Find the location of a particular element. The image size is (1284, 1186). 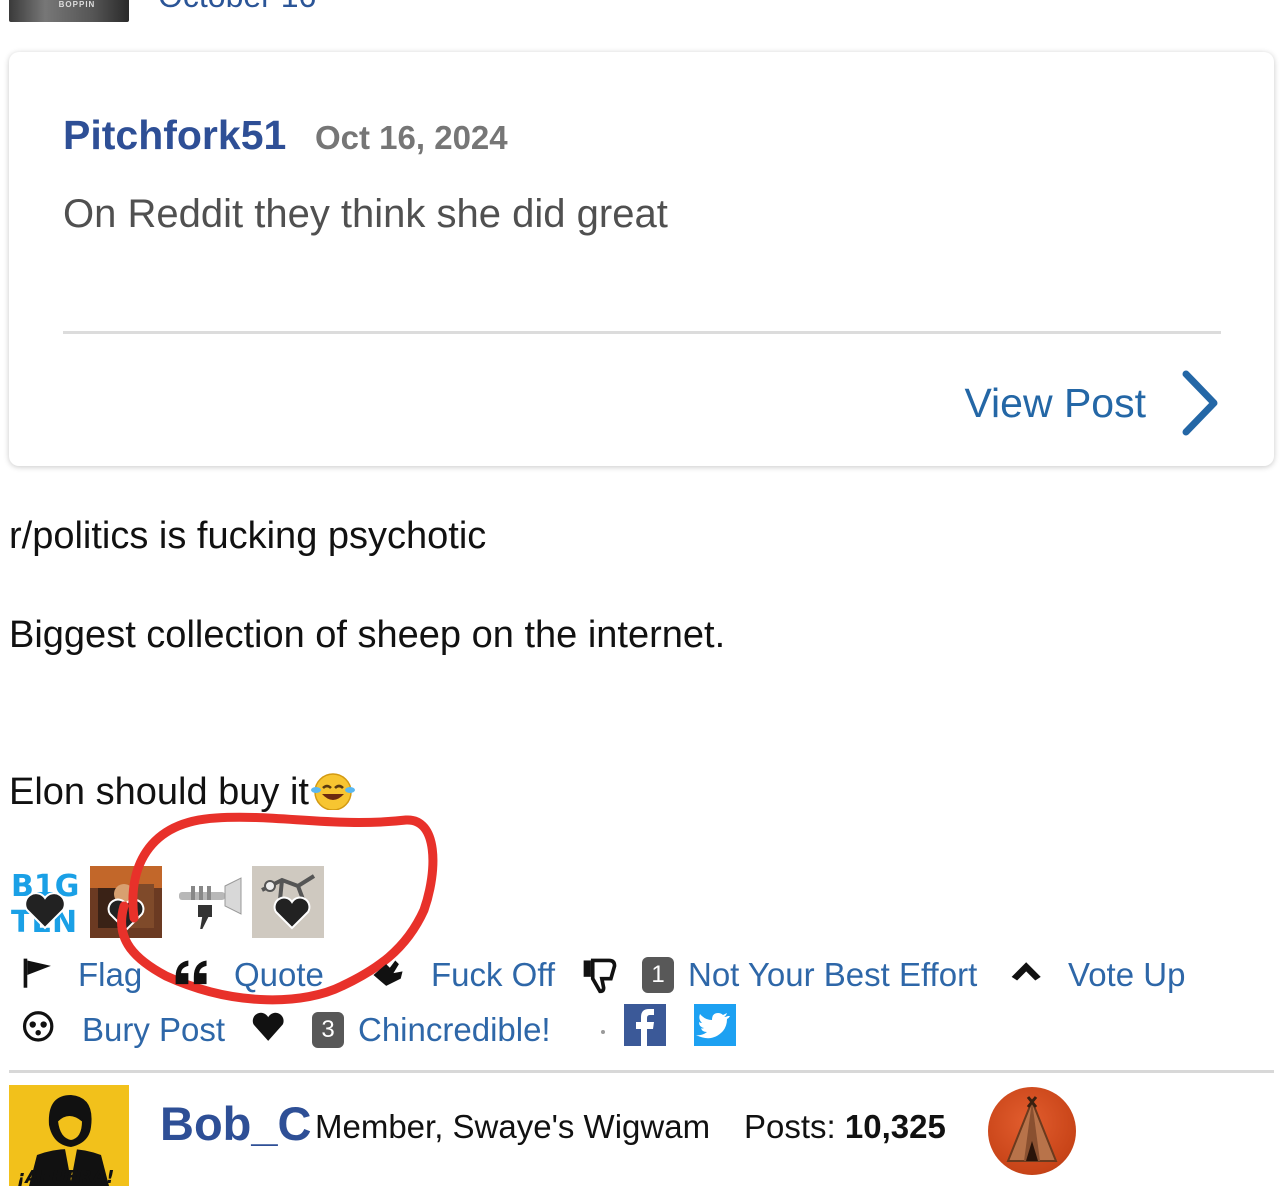

bury-post-label: Bury Post is located at coordinates (154, 1029).